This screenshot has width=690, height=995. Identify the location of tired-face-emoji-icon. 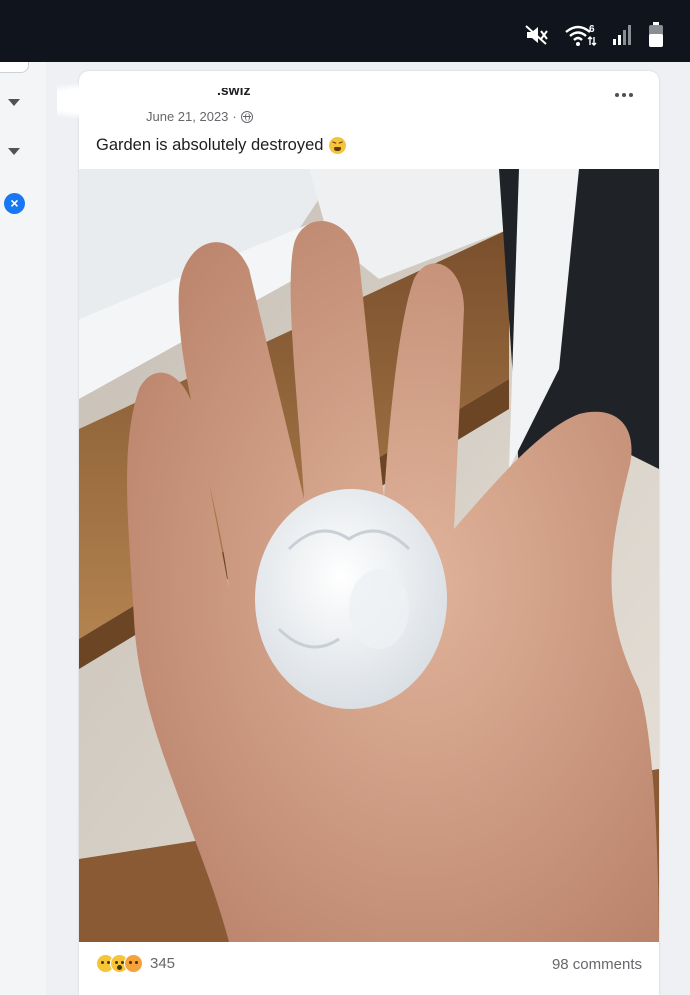
(338, 145).